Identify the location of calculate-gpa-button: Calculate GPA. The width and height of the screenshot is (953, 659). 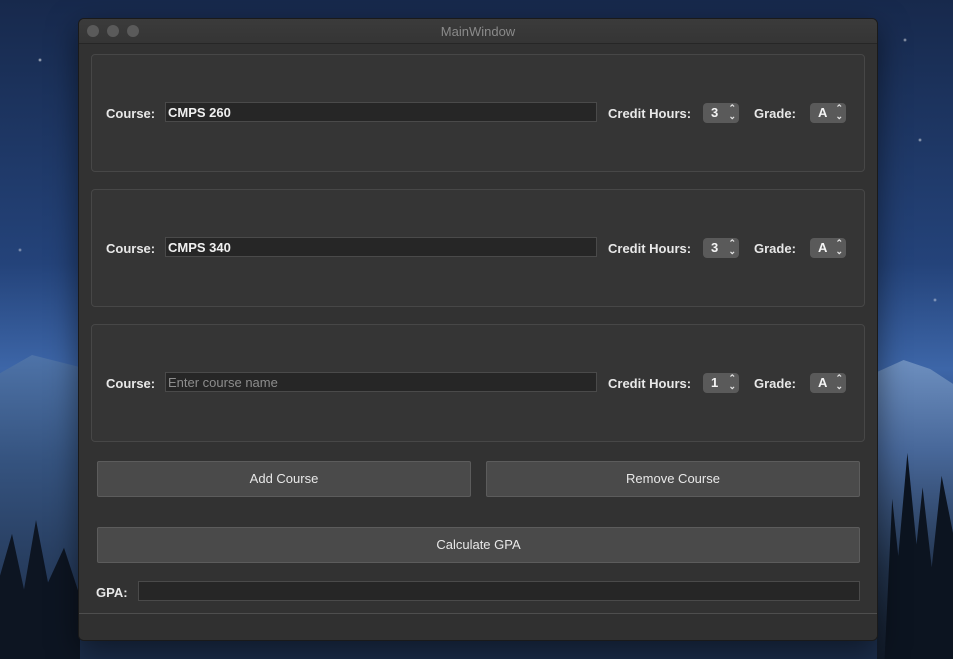
(478, 545).